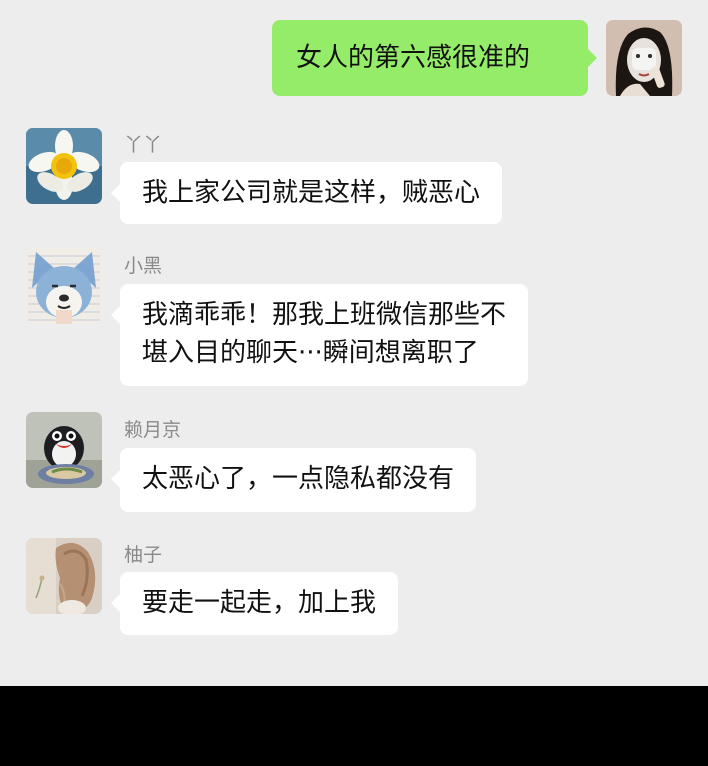  I want to click on message-text: 太恶心了，一点隐私都没有, so click(298, 479).